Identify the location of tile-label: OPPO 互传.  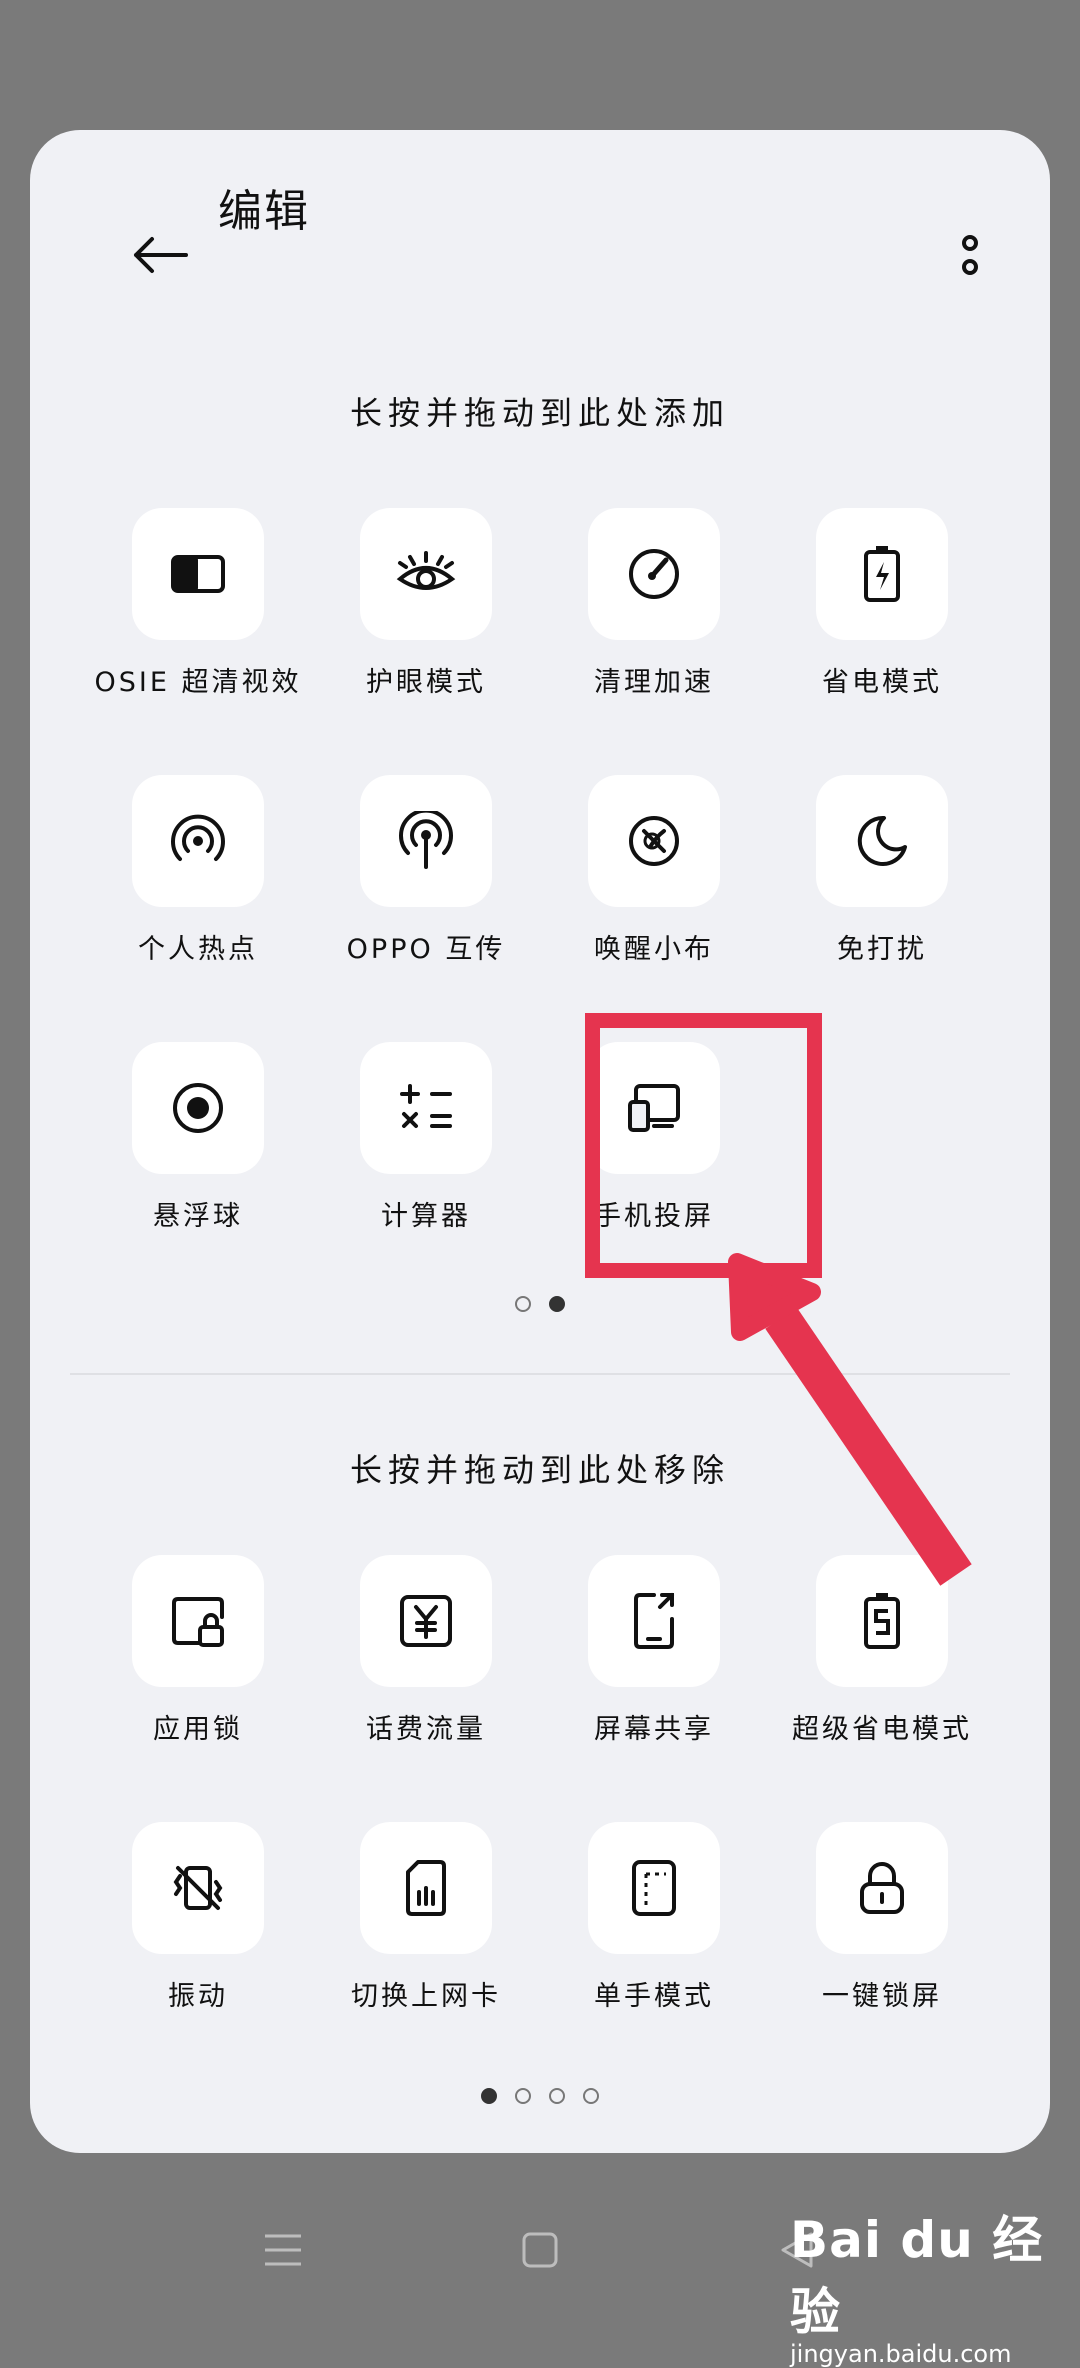
(426, 949).